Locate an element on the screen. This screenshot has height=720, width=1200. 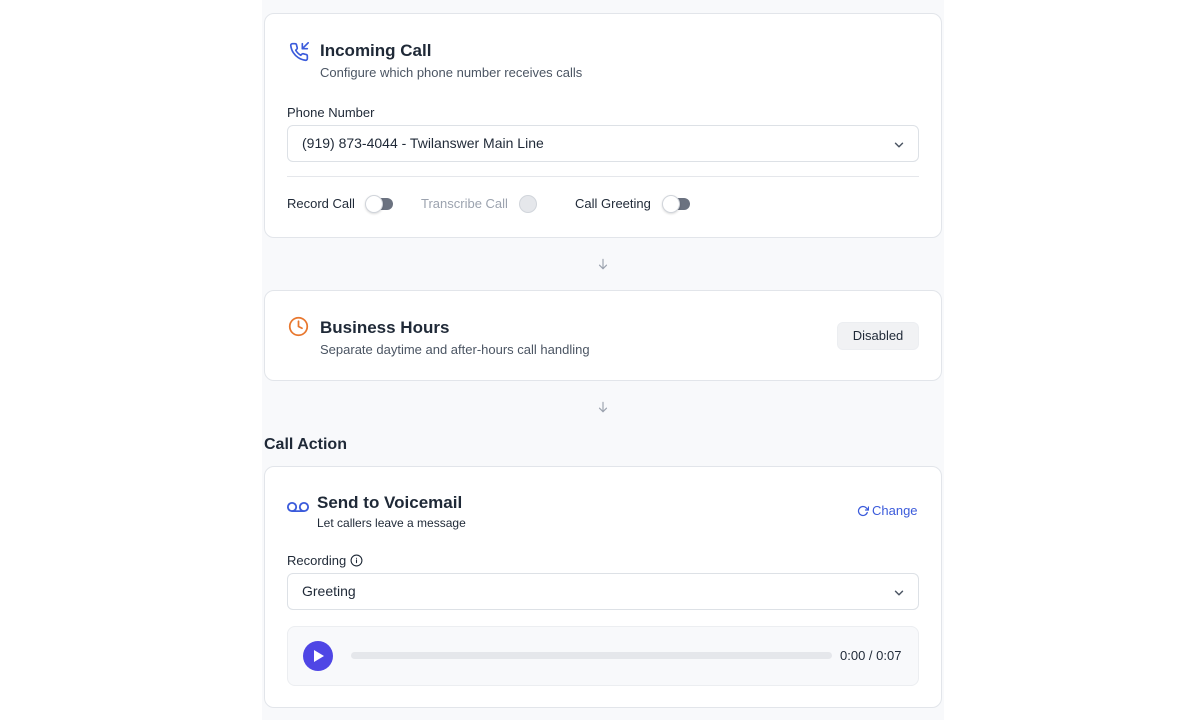
audio-progress-track is located at coordinates (591, 655).